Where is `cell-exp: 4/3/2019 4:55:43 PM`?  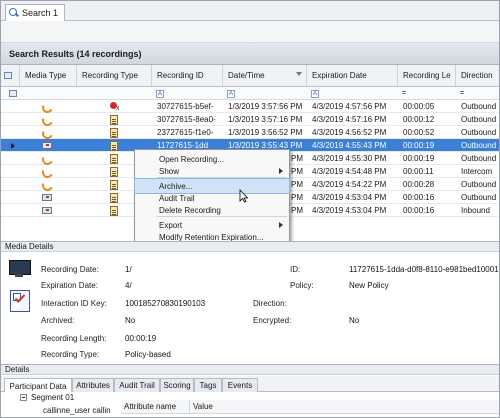 cell-exp: 4/3/2019 4:55:43 PM is located at coordinates (349, 145).